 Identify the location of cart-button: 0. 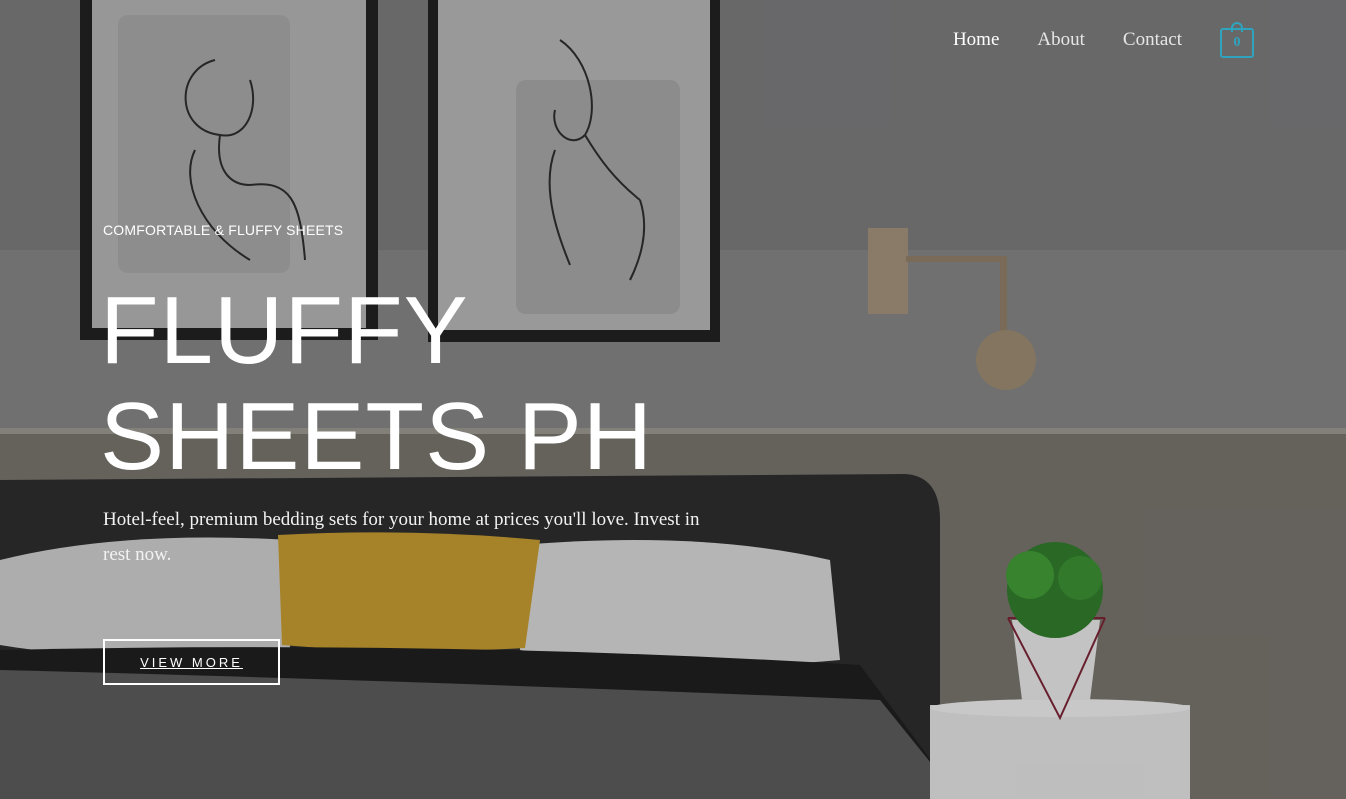
(1237, 40).